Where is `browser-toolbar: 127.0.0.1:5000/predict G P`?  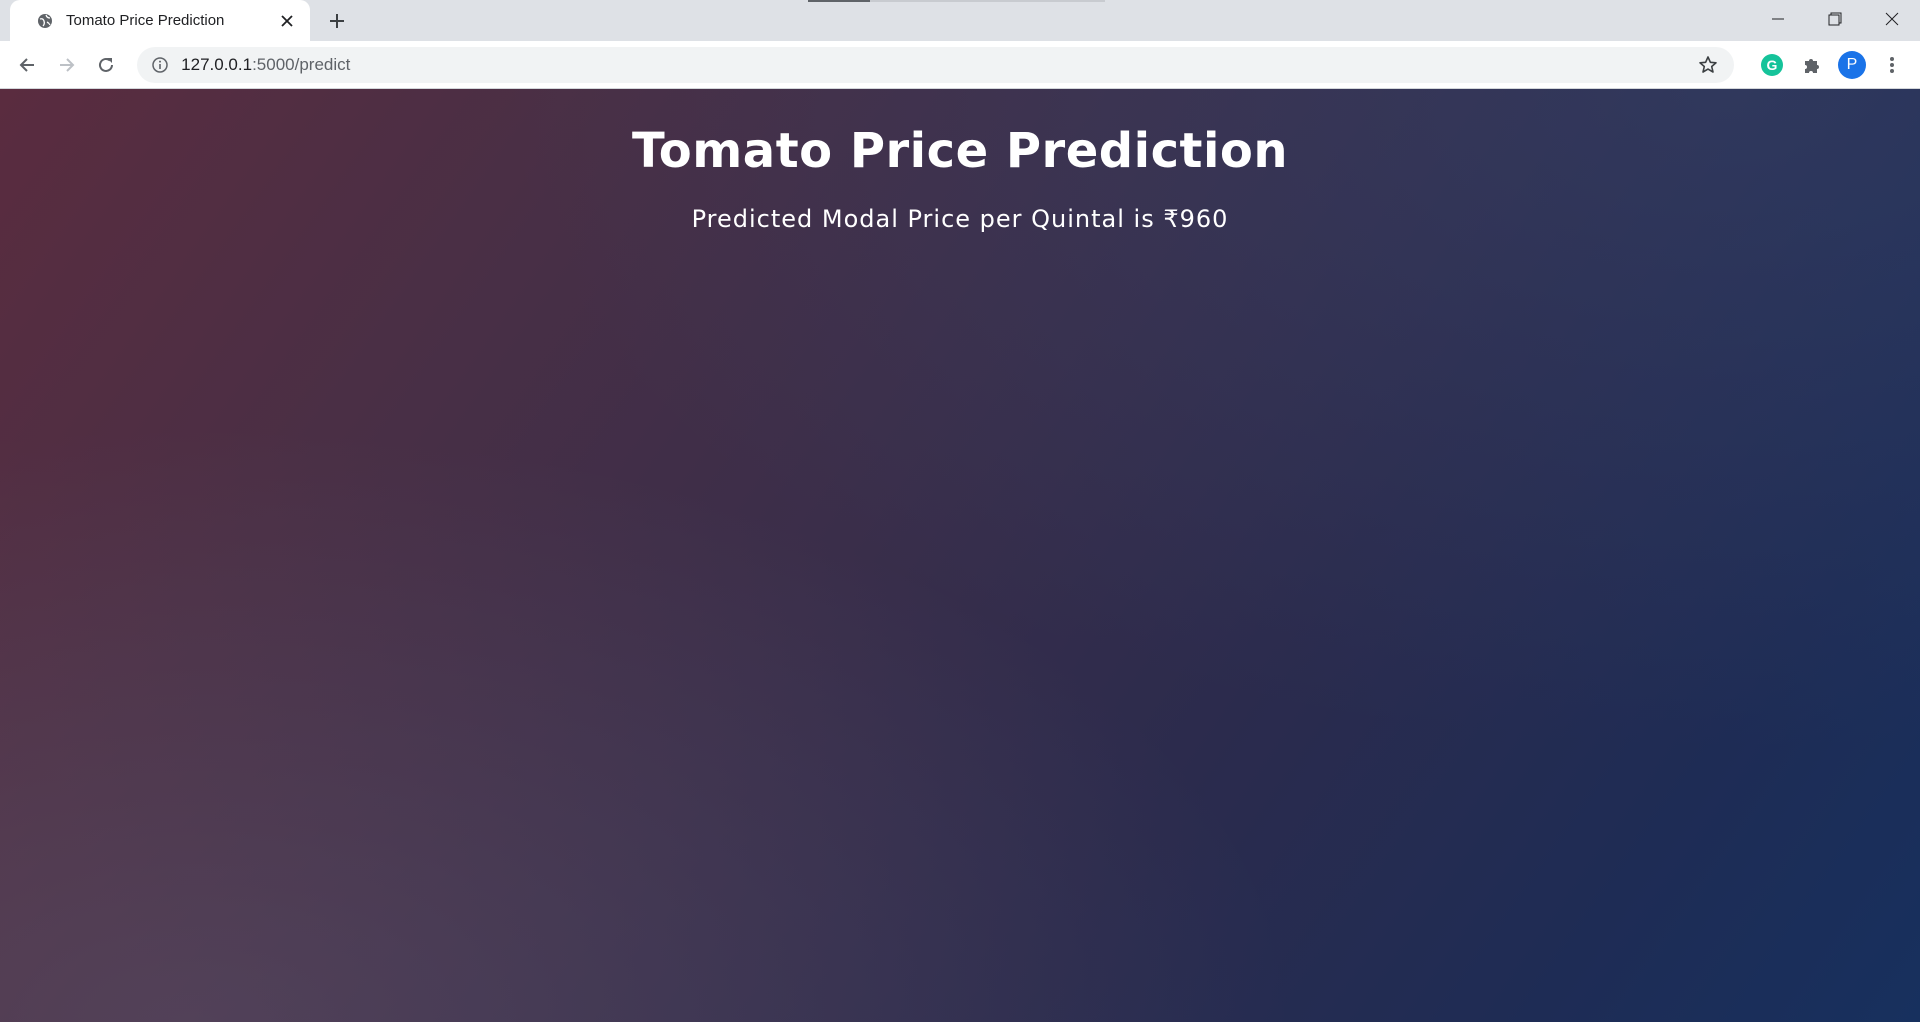
browser-toolbar: 127.0.0.1:5000/predict G P is located at coordinates (960, 65).